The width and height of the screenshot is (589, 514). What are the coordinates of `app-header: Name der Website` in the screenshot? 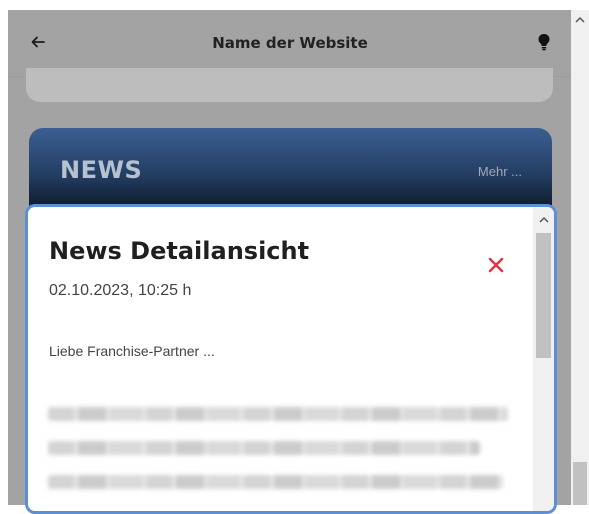 It's located at (290, 43).